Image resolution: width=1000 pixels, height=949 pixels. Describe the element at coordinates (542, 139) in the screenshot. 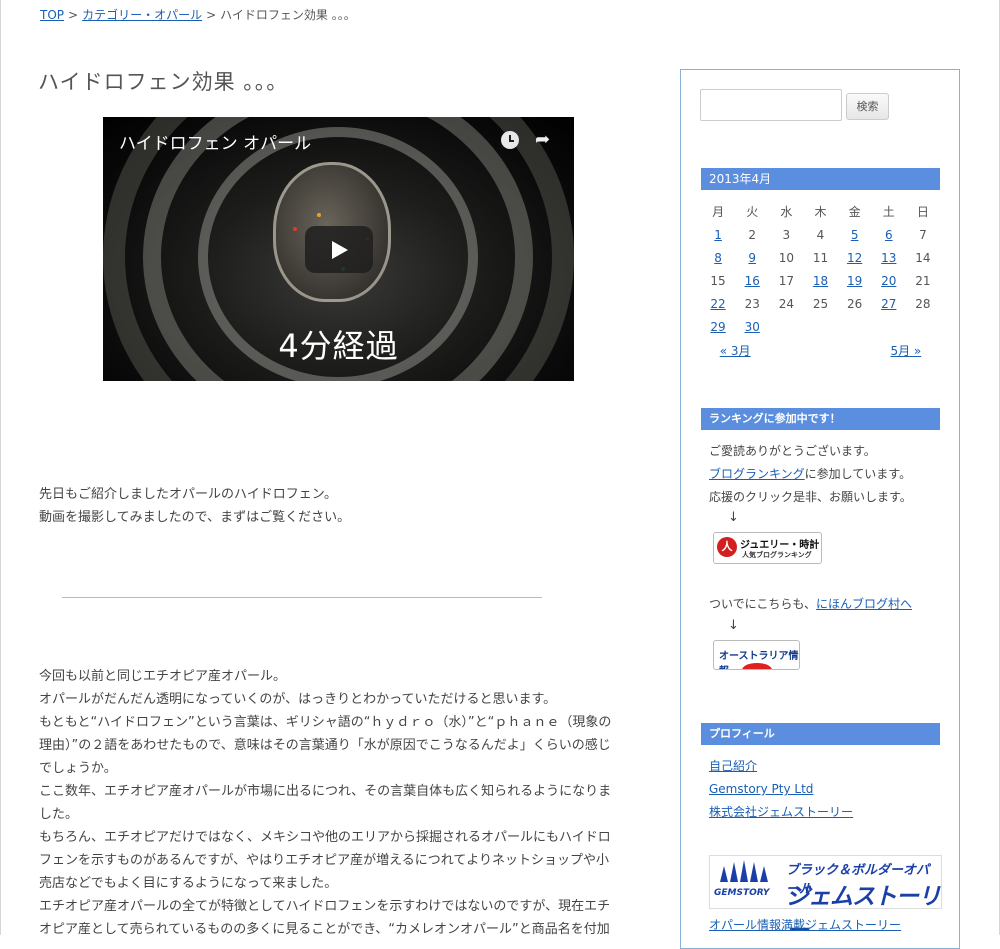

I see `share-icon: ➦` at that location.